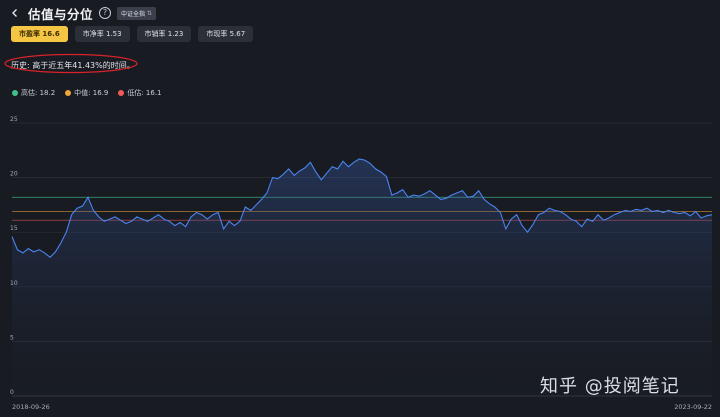  Describe the element at coordinates (14, 228) in the screenshot. I see `y-tick-label-15: 15` at that location.